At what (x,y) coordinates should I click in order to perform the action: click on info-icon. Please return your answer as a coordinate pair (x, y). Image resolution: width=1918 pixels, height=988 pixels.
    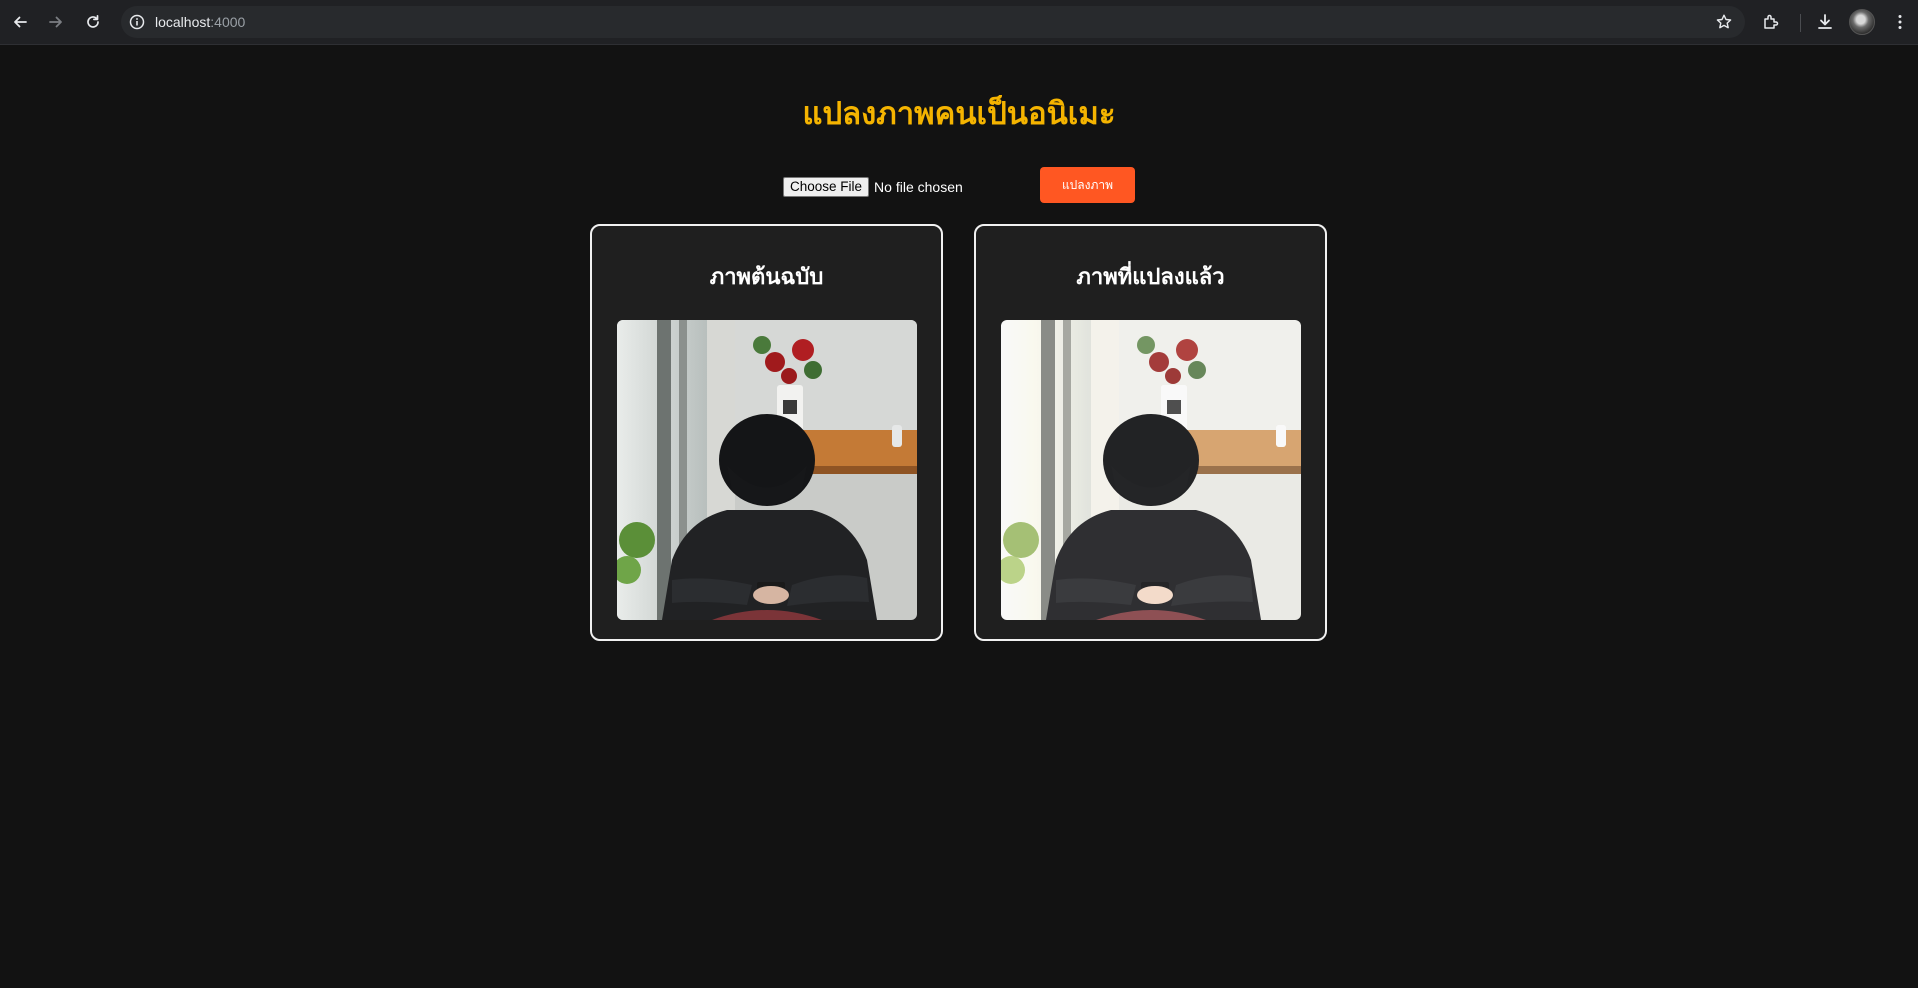
    Looking at the image, I should click on (137, 22).